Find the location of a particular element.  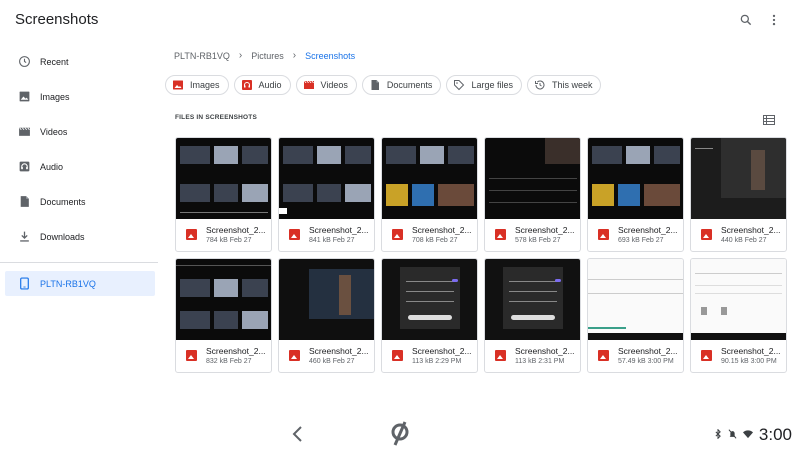

chip-audio: Audio is located at coordinates (262, 85).